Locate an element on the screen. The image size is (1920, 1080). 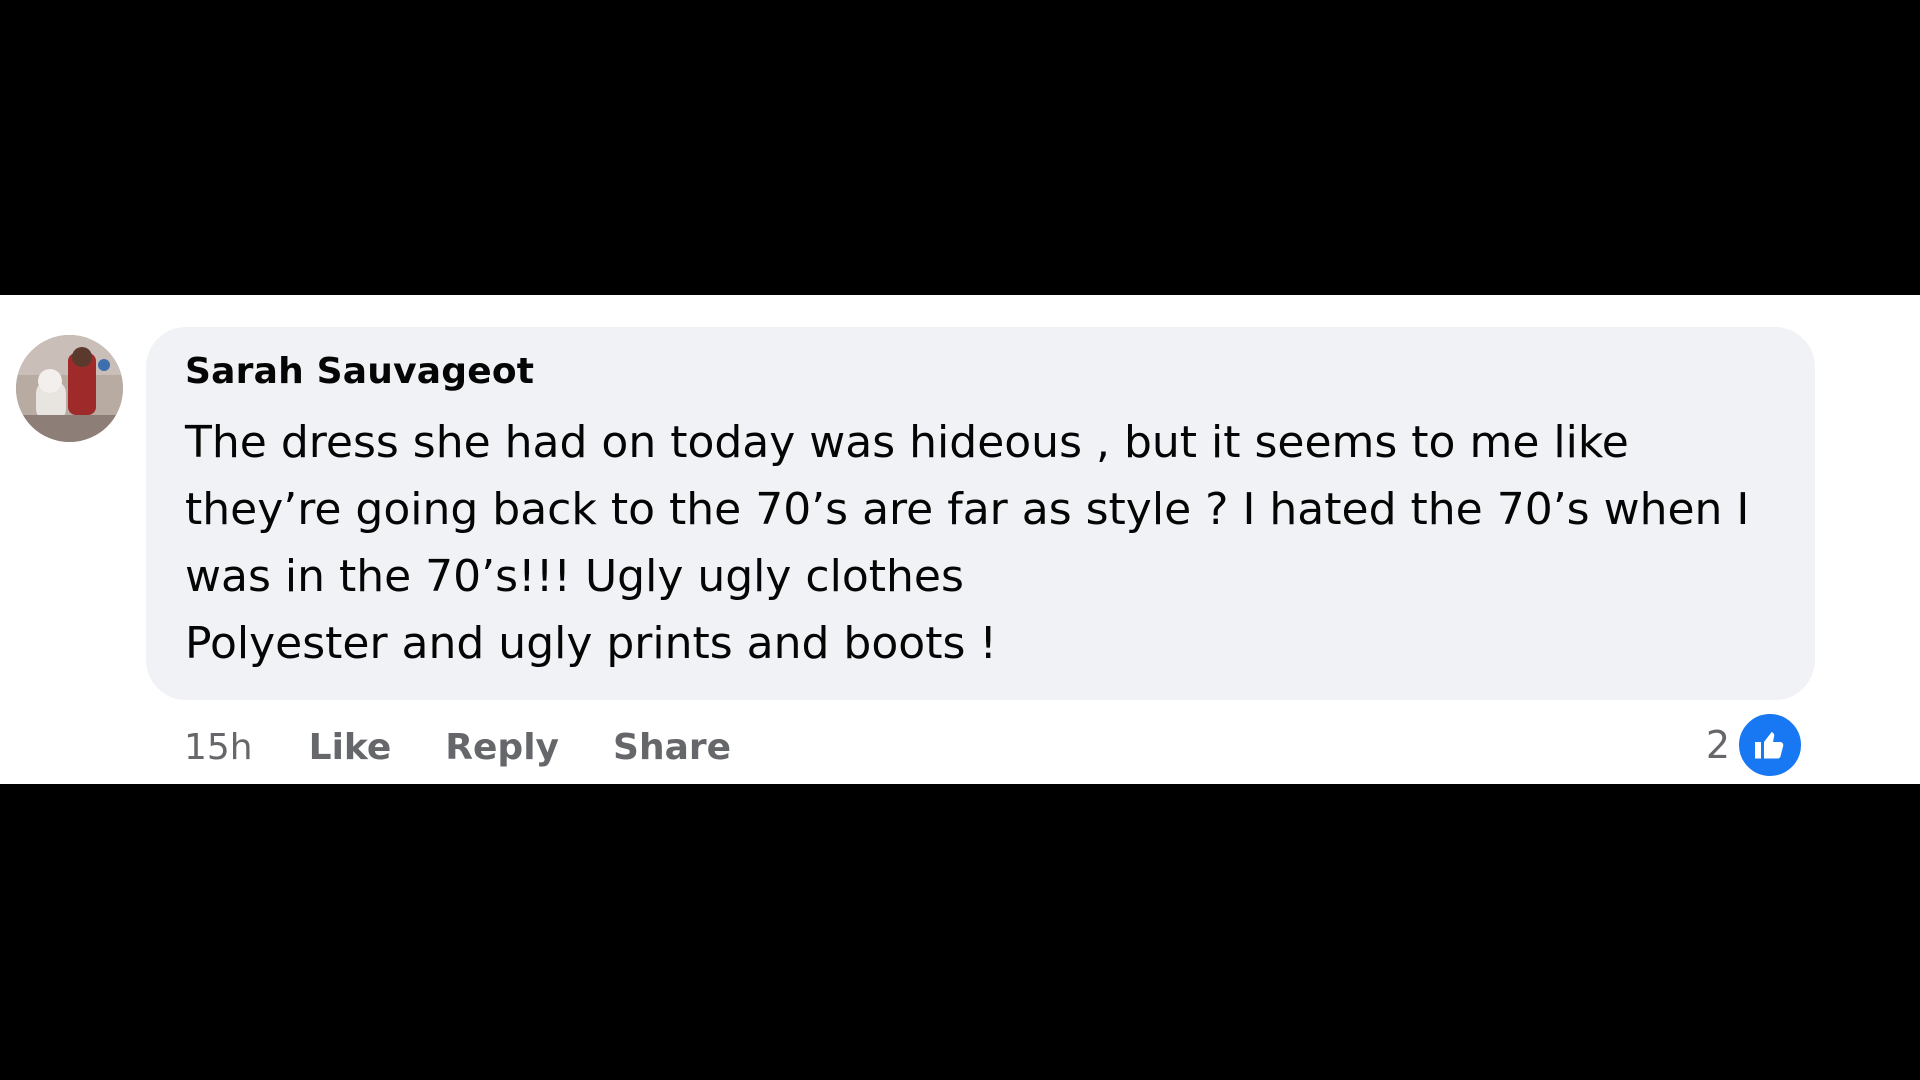
comment-author: Sarah Sauvageot is located at coordinates (980, 372).